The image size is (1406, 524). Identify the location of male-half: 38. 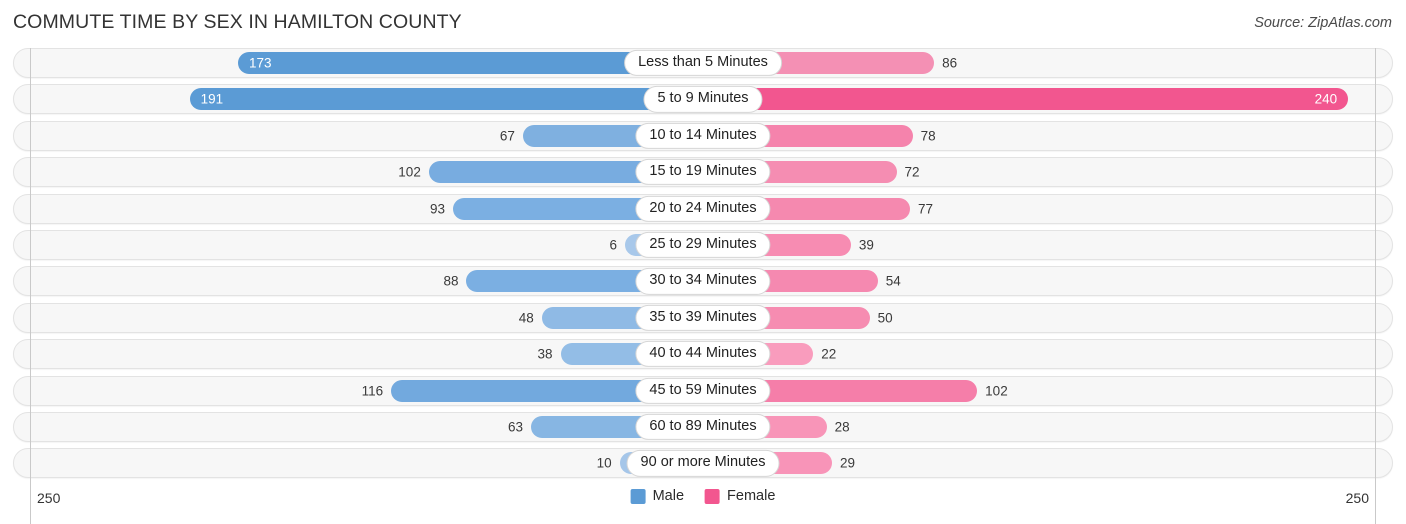
(367, 354).